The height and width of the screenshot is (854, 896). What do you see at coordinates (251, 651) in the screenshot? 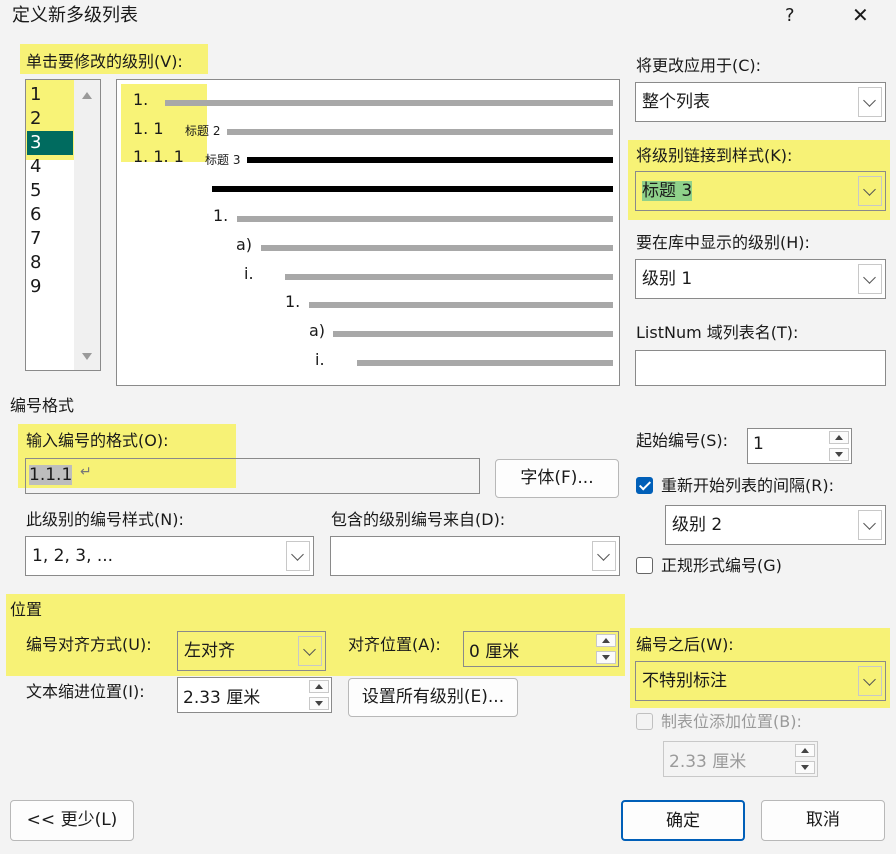
I see `align-select: 左对齐` at bounding box center [251, 651].